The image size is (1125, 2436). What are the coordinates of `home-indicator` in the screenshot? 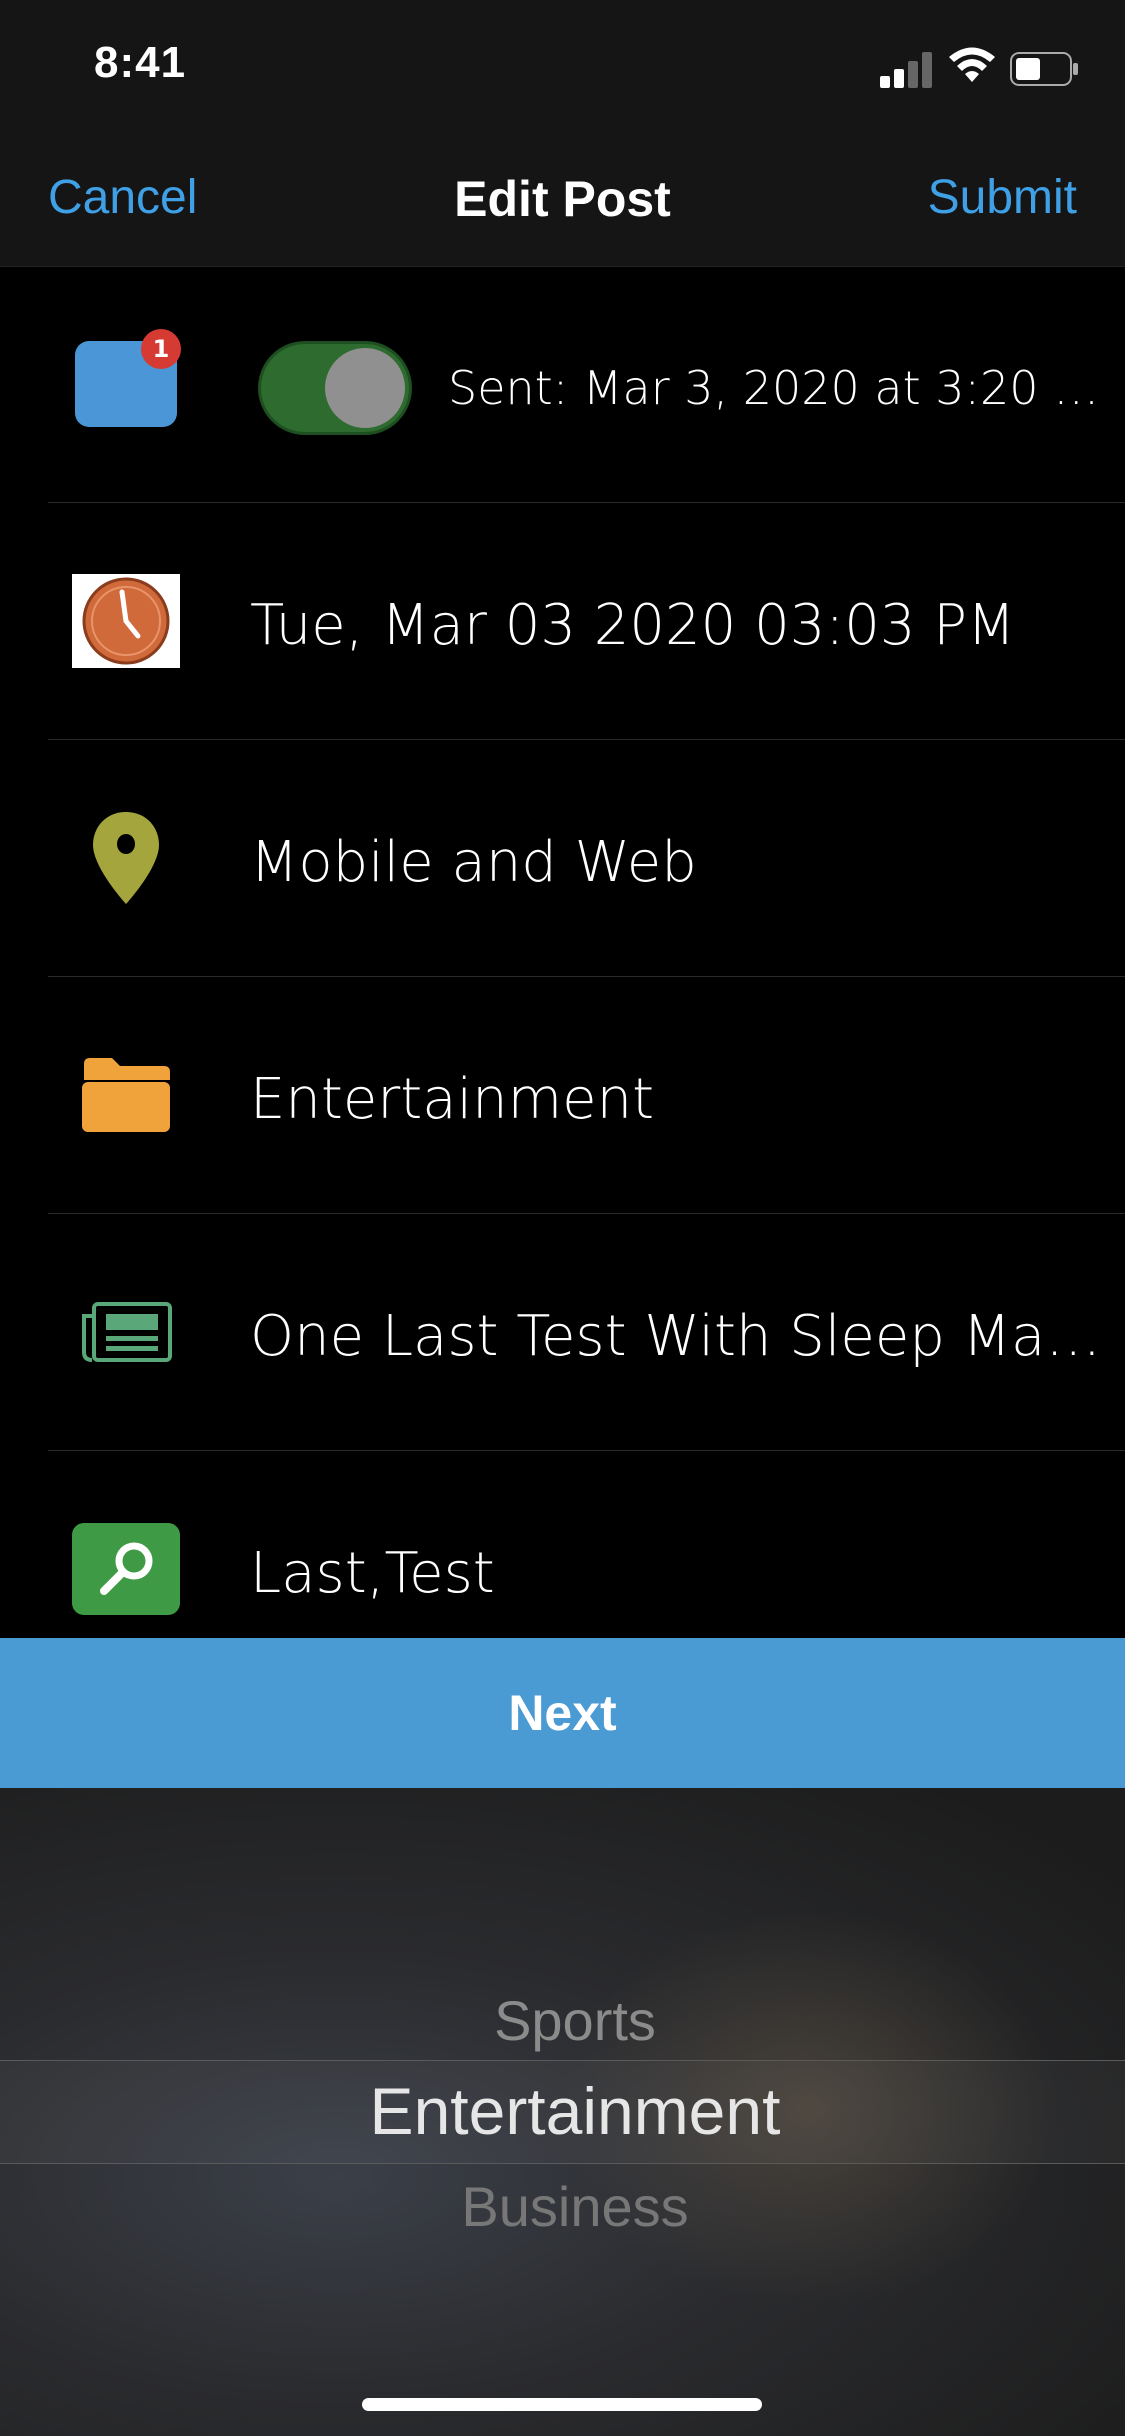 It's located at (562, 2404).